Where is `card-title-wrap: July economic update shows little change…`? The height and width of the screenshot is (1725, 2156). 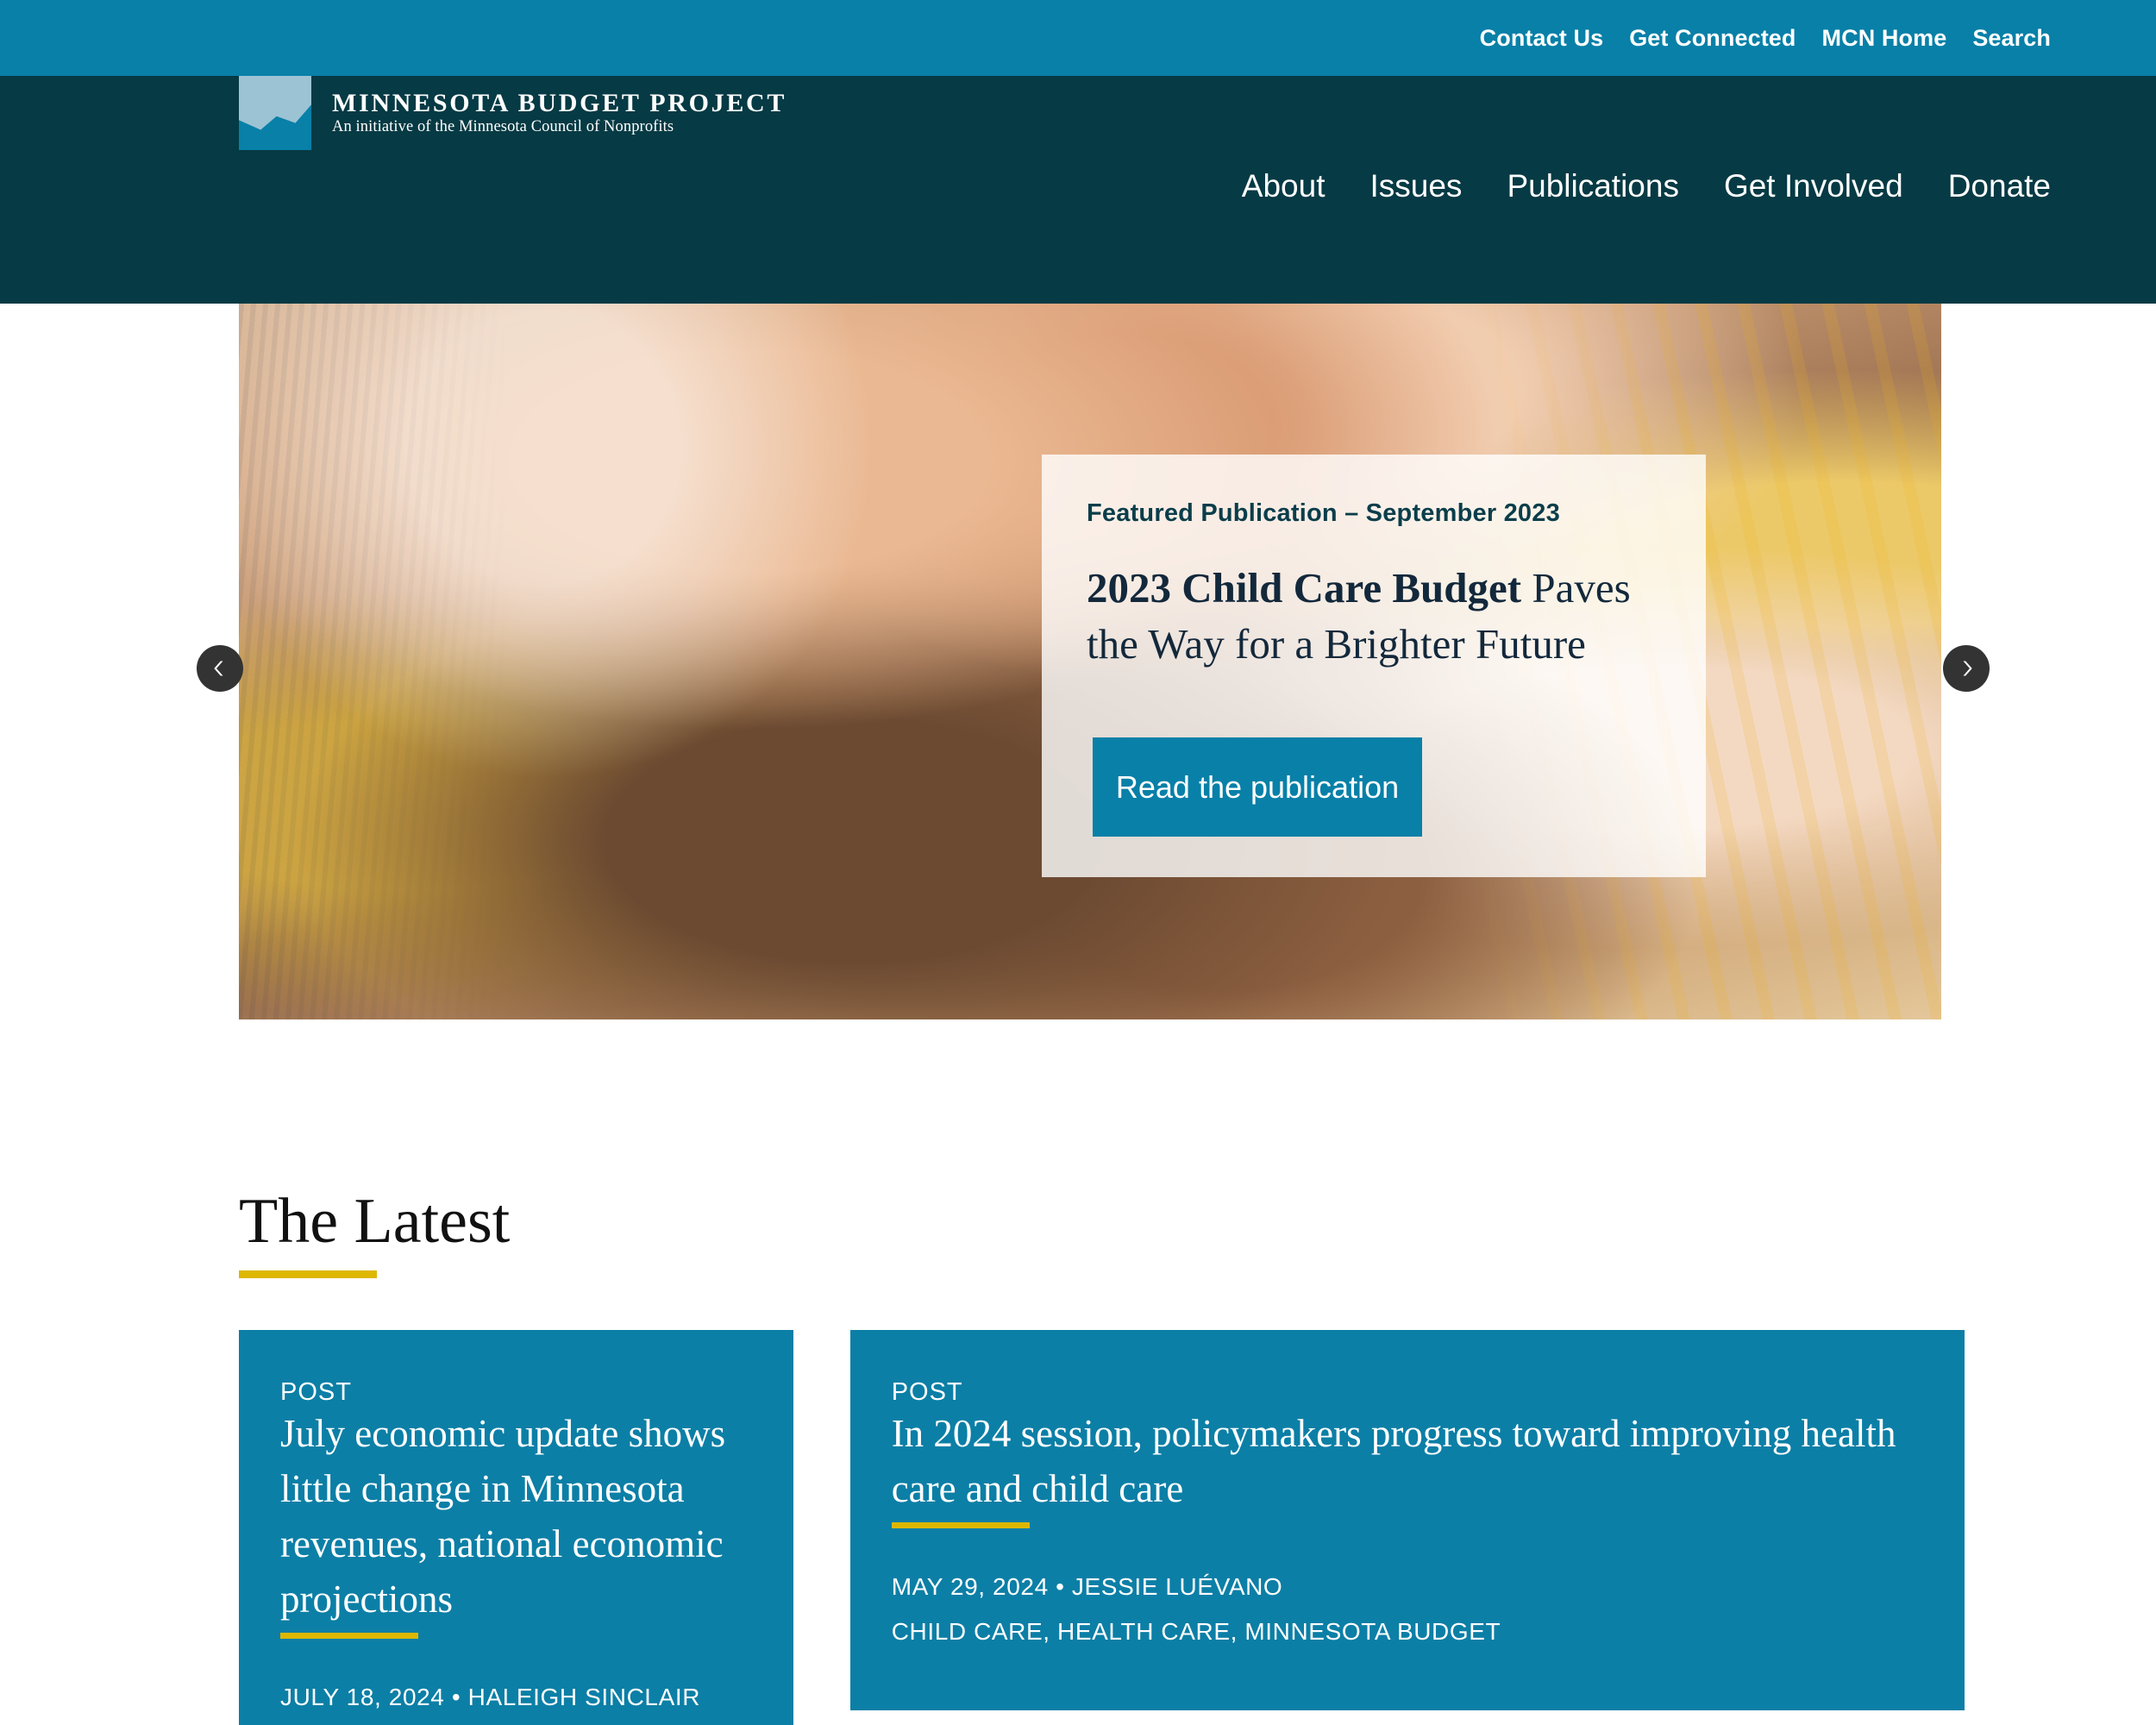 card-title-wrap: July economic update shows little change… is located at coordinates (516, 1517).